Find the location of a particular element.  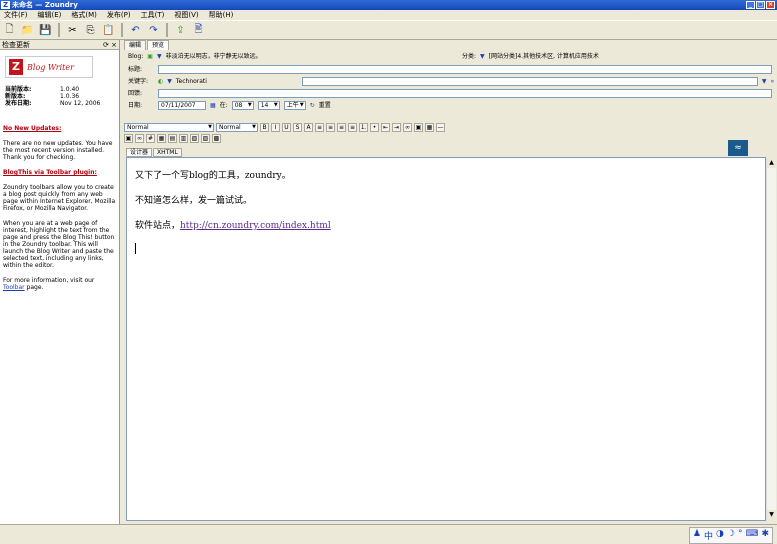

strike-icon: S is located at coordinates (297, 127).